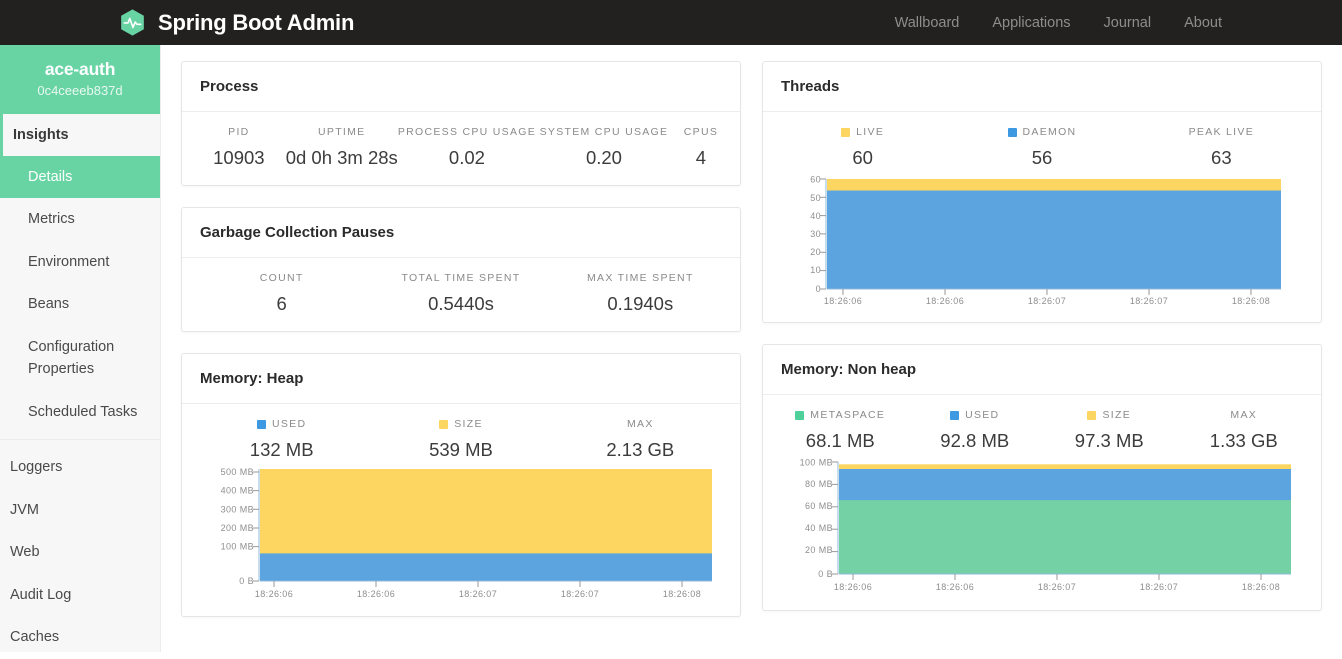  Describe the element at coordinates (815, 198) in the screenshot. I see `svg-text: 50` at that location.